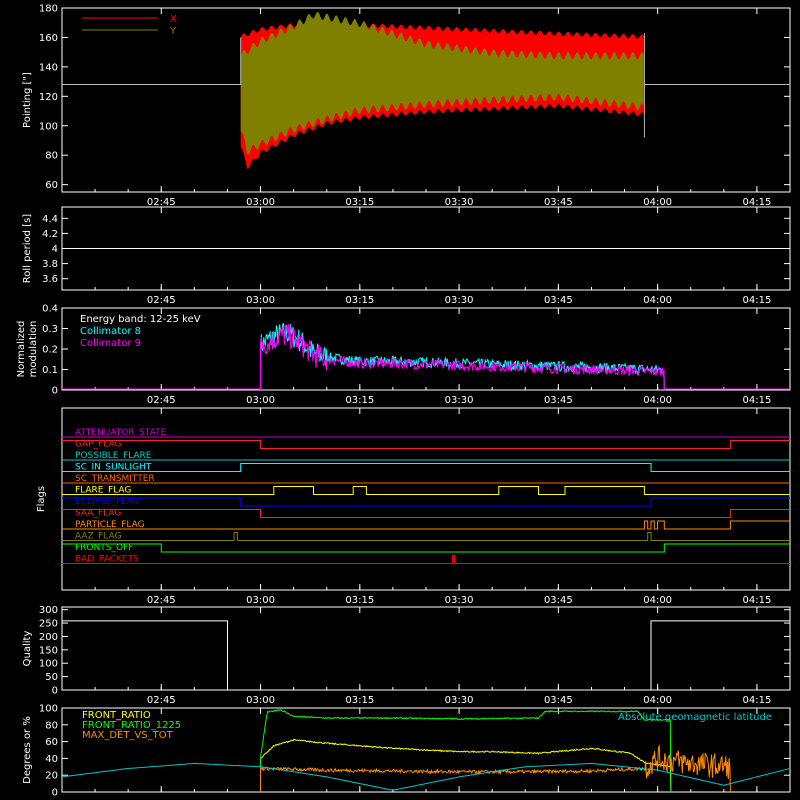 This screenshot has height=800, width=800. I want to click on y-tick-label: 4, so click(55, 249).